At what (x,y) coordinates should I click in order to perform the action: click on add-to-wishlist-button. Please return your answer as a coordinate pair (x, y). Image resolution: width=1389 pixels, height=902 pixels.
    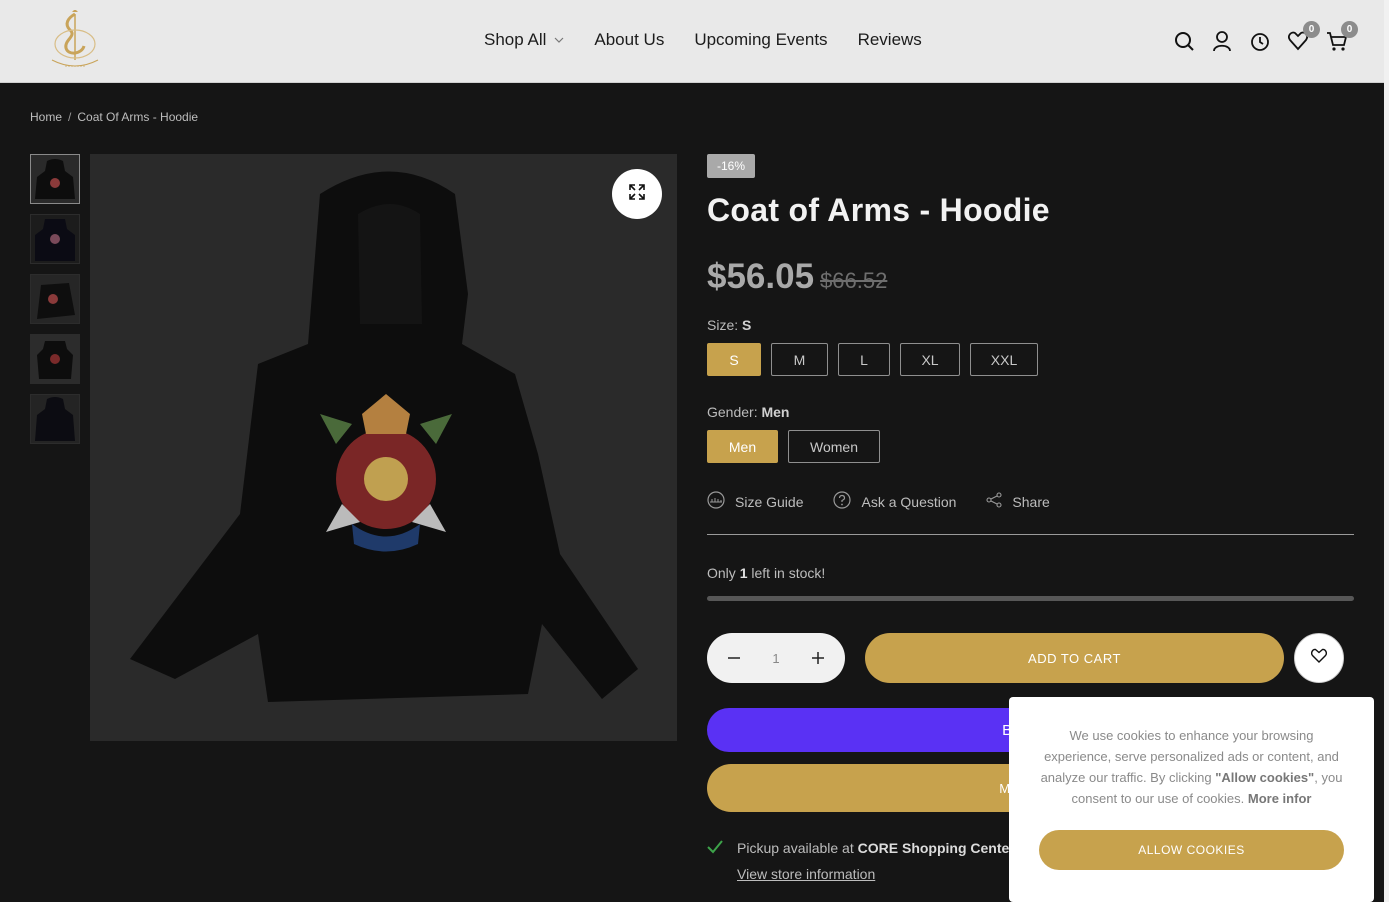
    Looking at the image, I should click on (1319, 658).